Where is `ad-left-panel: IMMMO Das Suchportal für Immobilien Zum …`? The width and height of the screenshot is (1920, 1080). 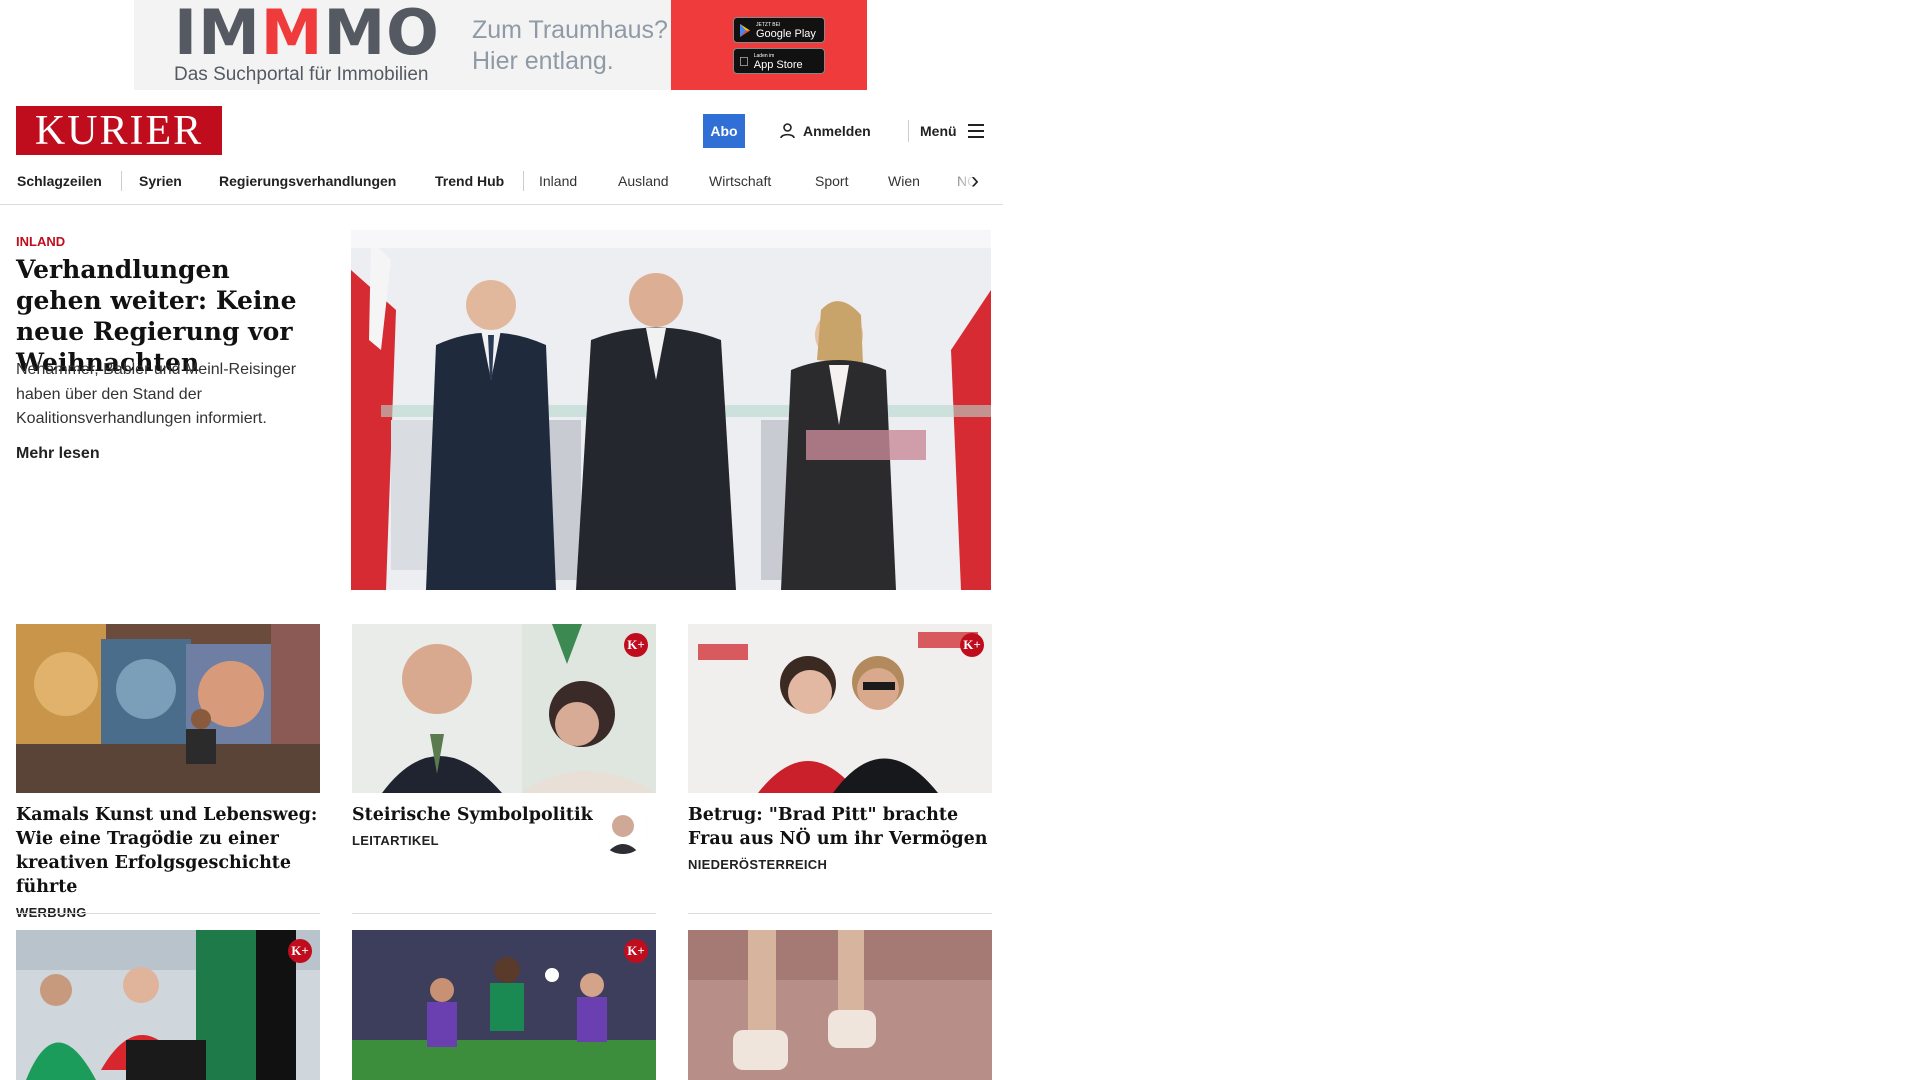 ad-left-panel: IMMMO Das Suchportal für Immobilien Zum … is located at coordinates (402, 45).